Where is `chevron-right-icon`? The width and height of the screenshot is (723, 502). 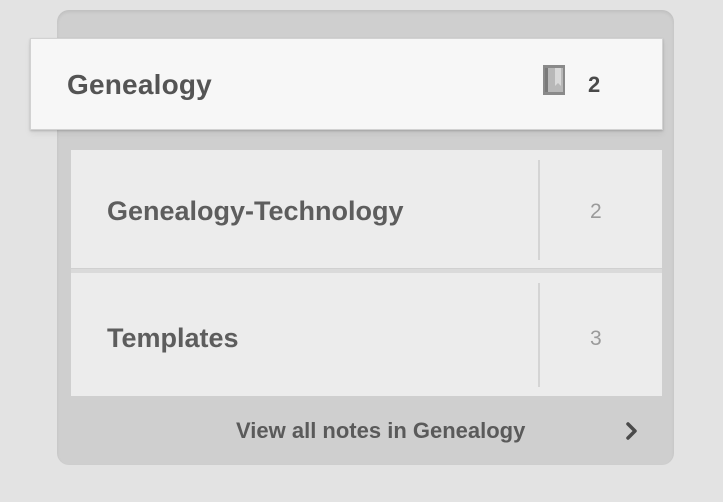 chevron-right-icon is located at coordinates (632, 431).